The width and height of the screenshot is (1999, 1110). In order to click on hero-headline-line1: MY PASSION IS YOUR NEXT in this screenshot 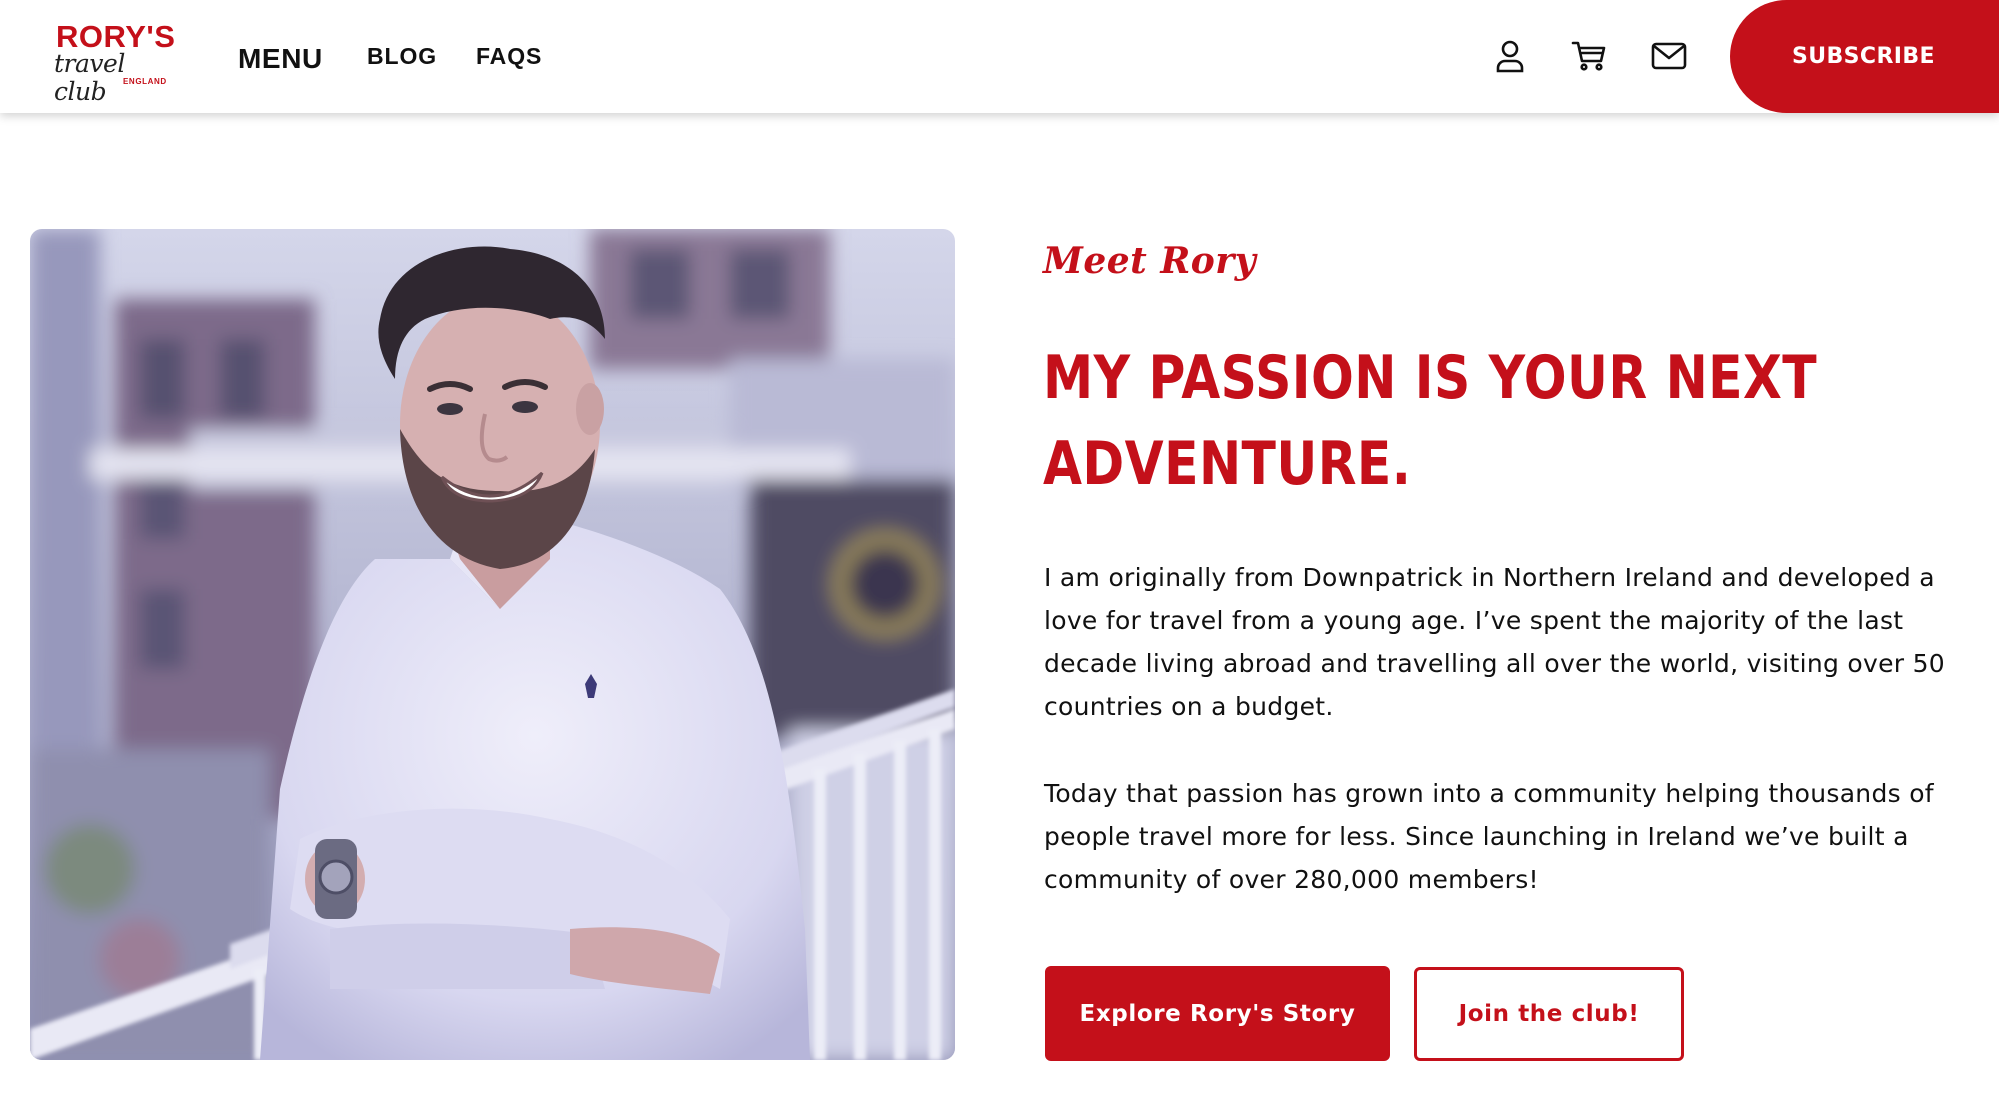, I will do `click(1430, 378)`.